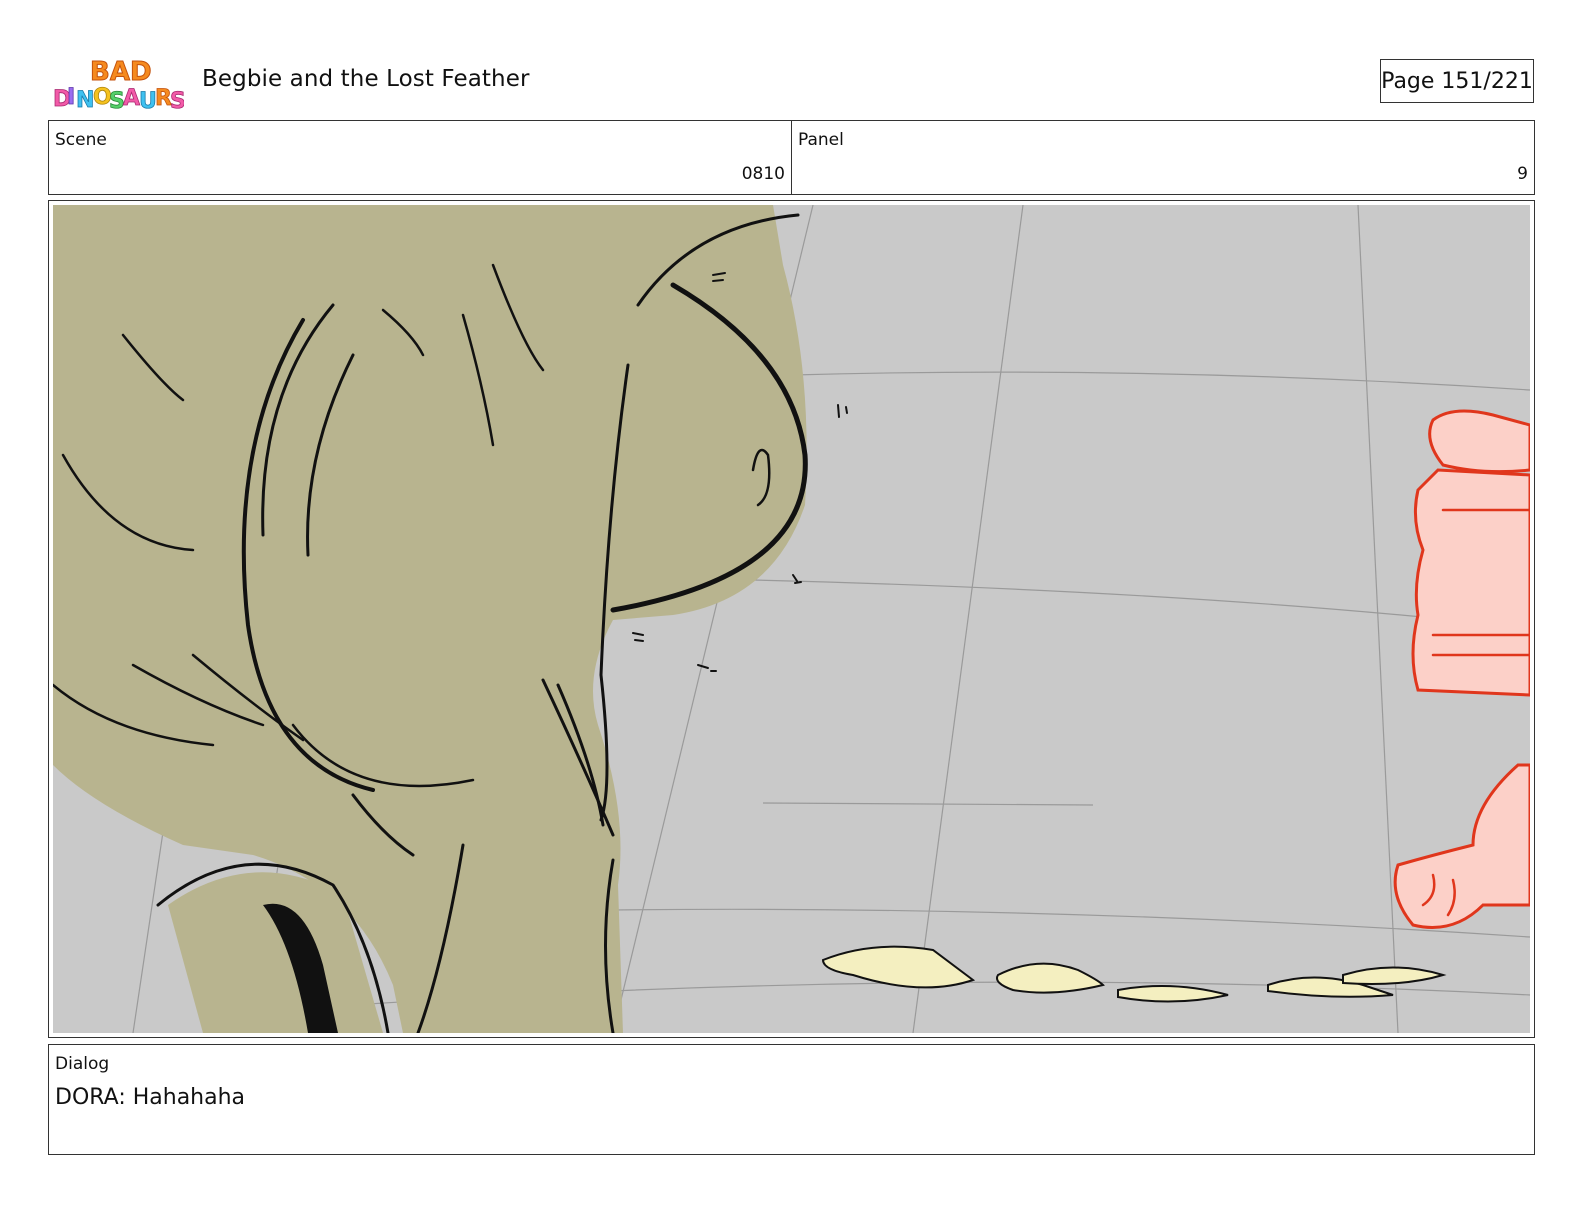 This screenshot has width=1584, height=1224. What do you see at coordinates (131, 98) in the screenshot?
I see `svg-text: A` at bounding box center [131, 98].